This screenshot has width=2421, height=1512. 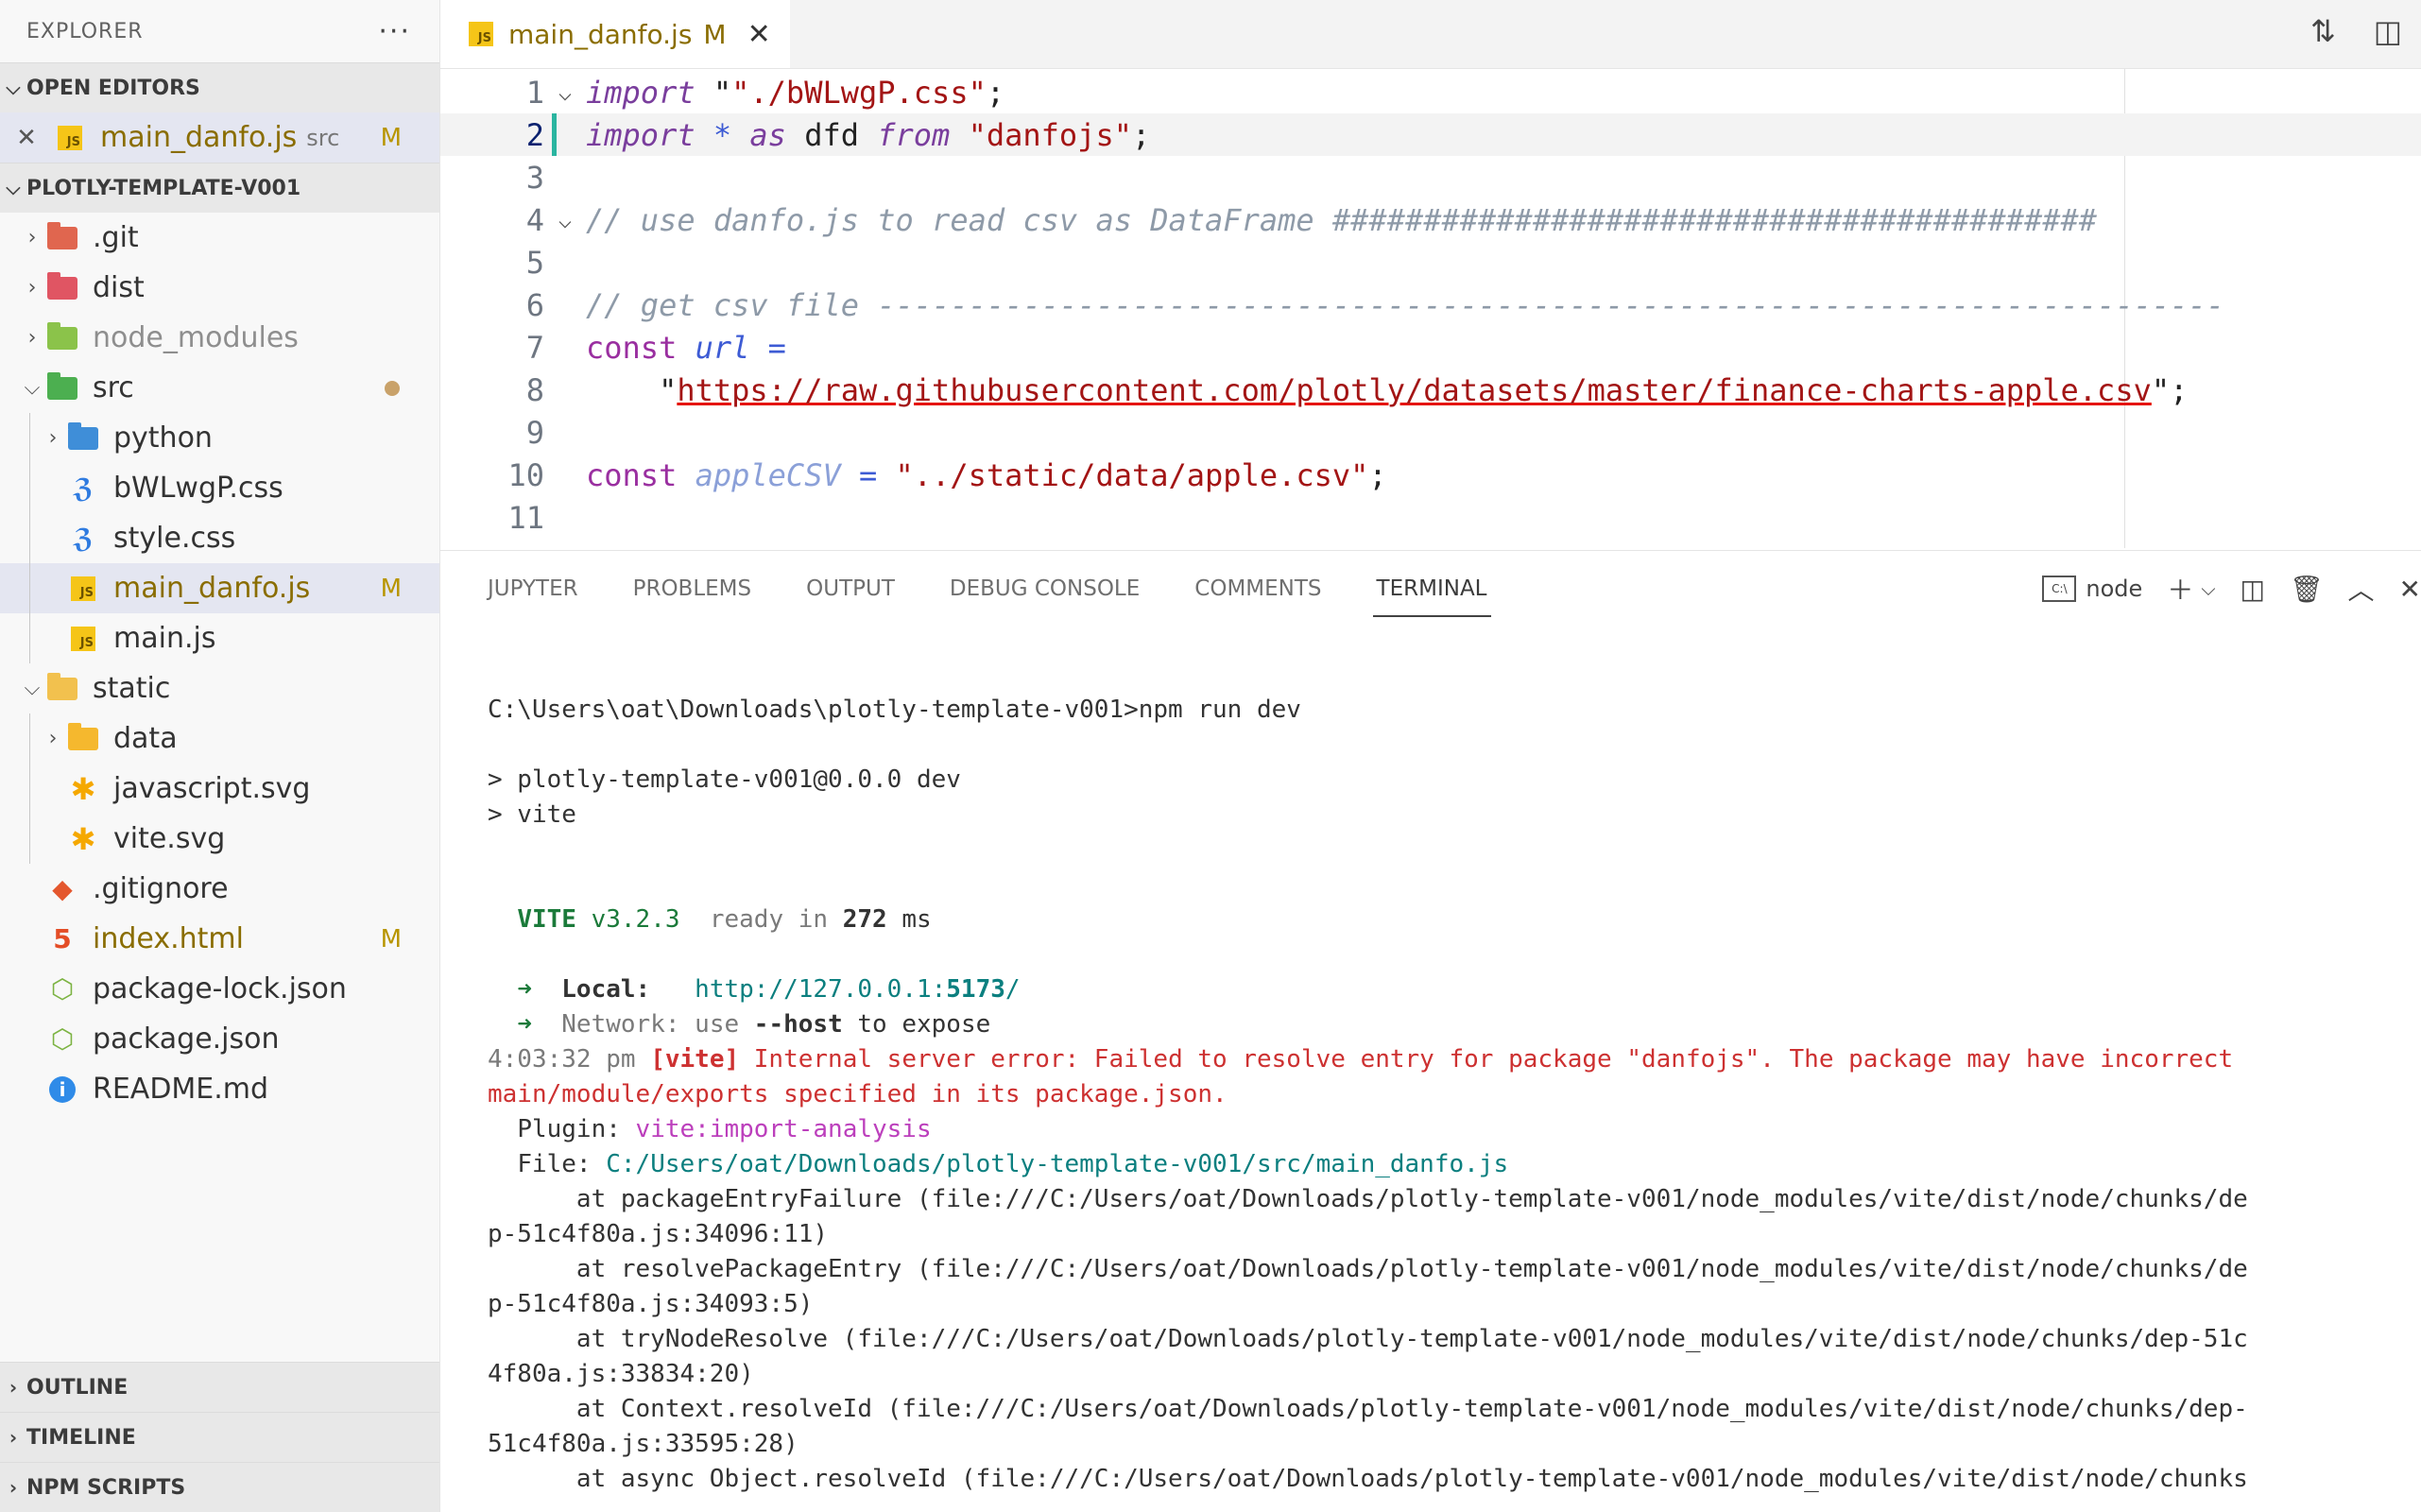 I want to click on project-header: ⌵ PLOTLY-TEMPLATE-V001, so click(x=219, y=188).